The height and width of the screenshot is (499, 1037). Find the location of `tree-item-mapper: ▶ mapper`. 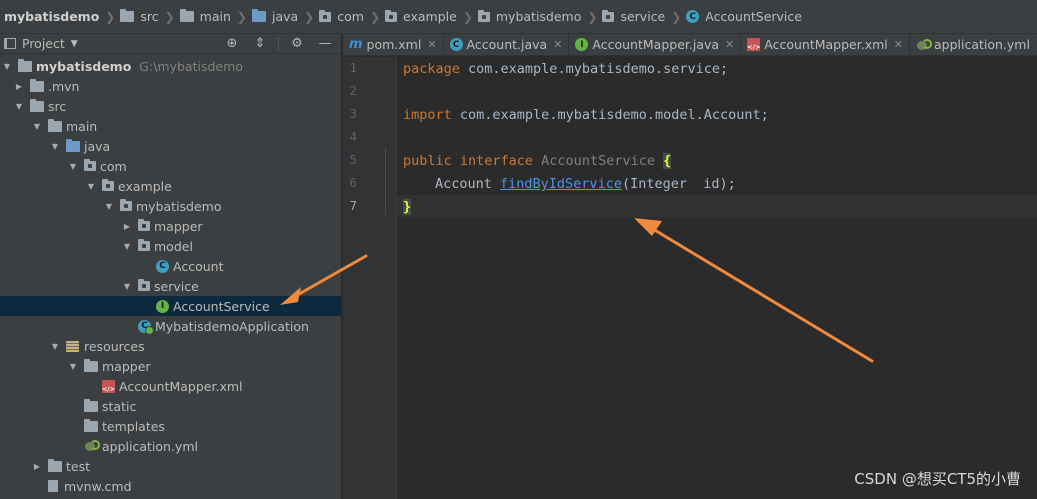

tree-item-mapper: ▶ mapper is located at coordinates (170, 226).